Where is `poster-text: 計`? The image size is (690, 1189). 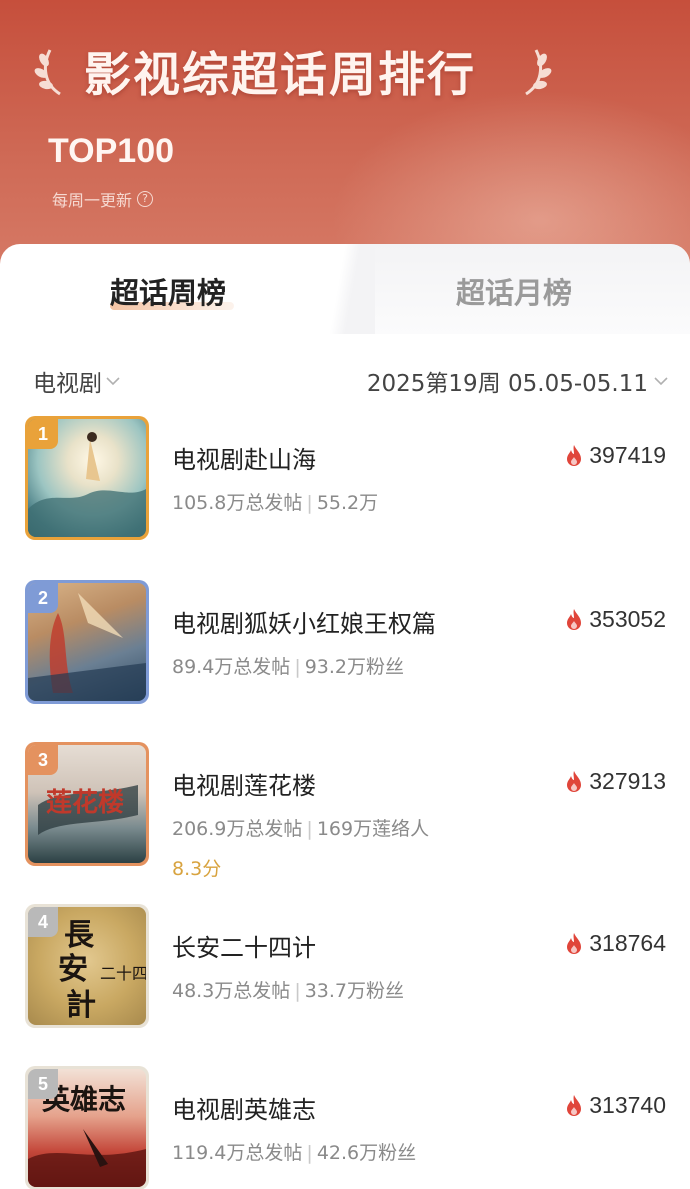 poster-text: 計 is located at coordinates (81, 1005).